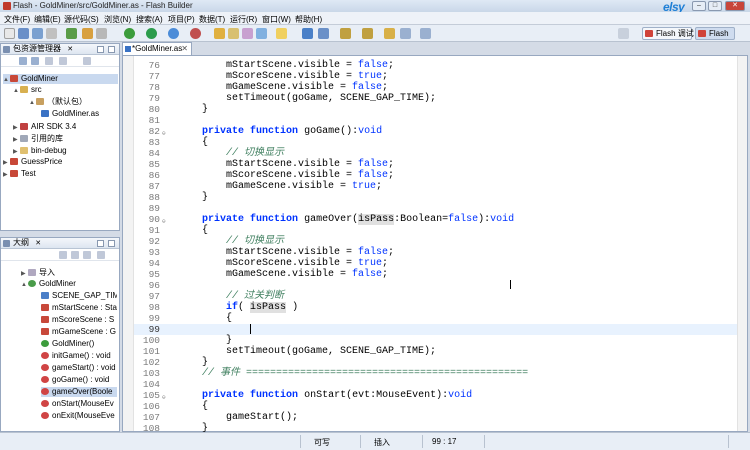 Image resolution: width=750 pixels, height=450 pixels. I want to click on export-icon, so click(87, 33).